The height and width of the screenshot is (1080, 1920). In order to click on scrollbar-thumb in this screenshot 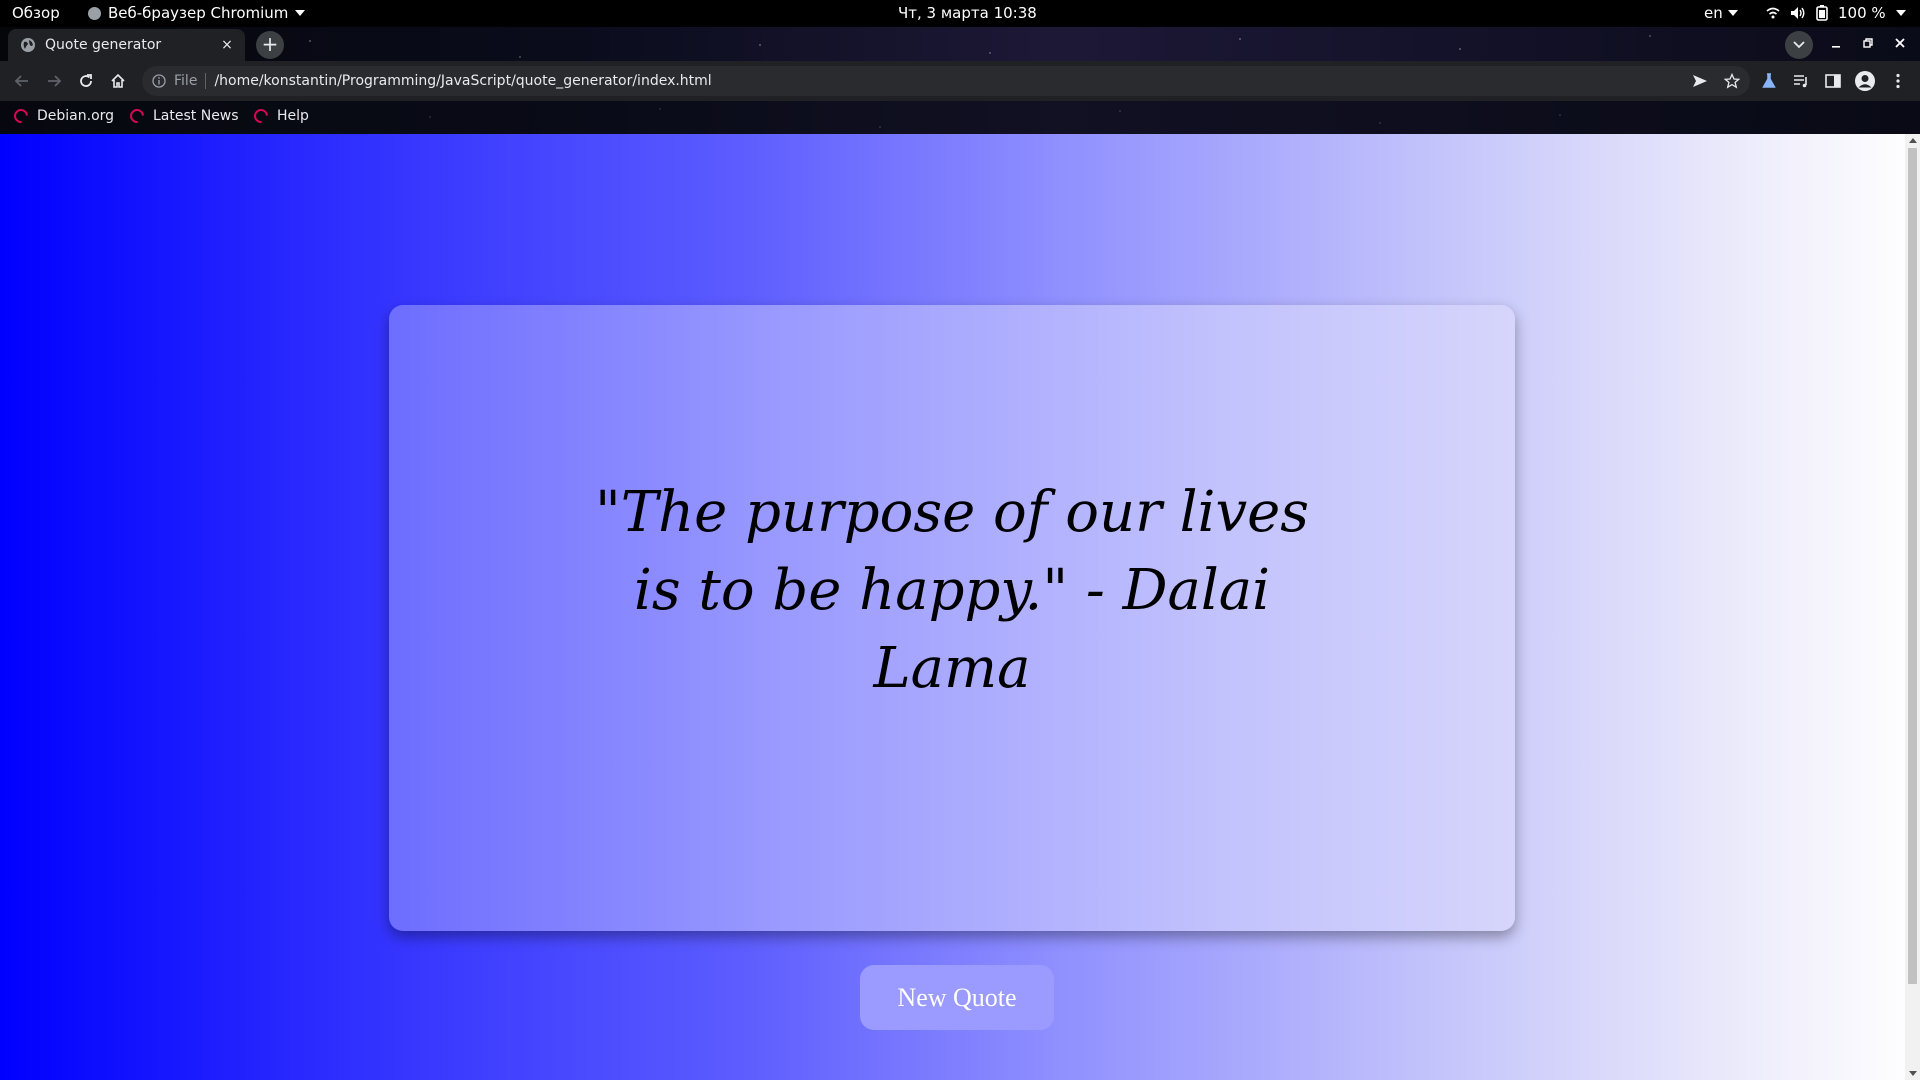, I will do `click(1912, 566)`.